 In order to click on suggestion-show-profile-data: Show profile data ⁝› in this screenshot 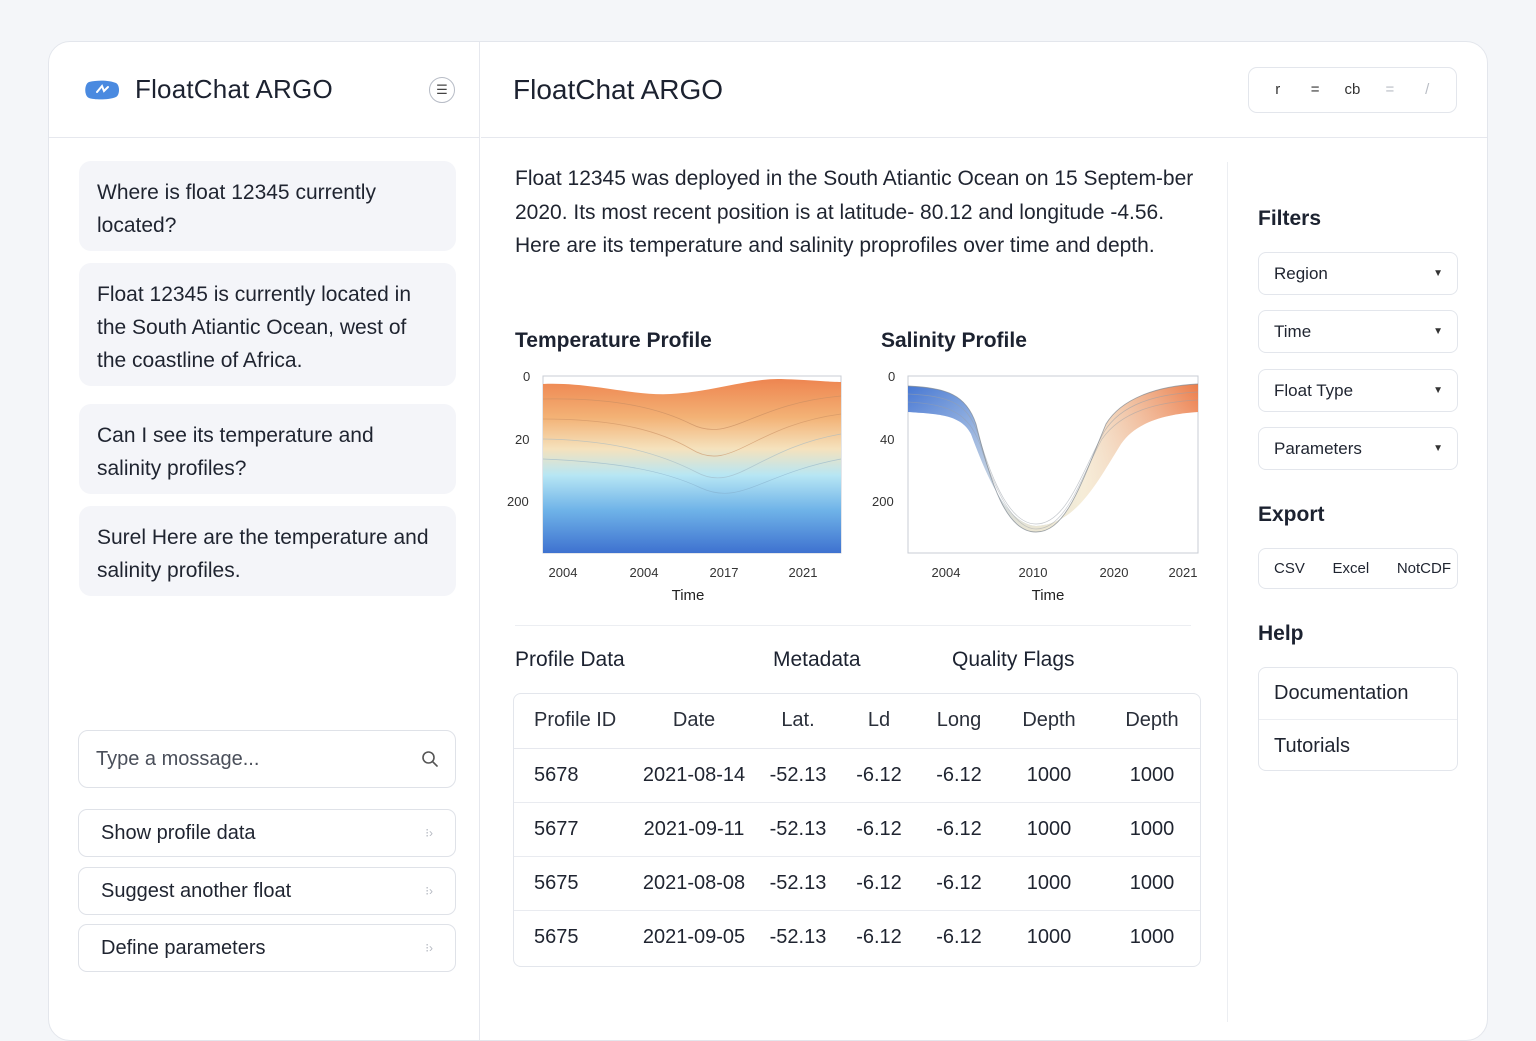, I will do `click(267, 833)`.